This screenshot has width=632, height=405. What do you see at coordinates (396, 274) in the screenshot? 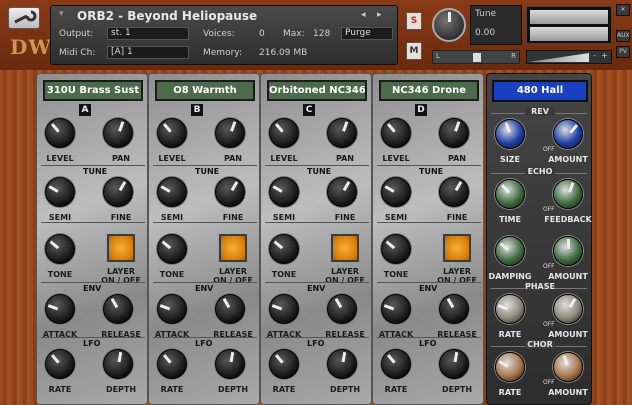
I see `tone-label: TONE` at bounding box center [396, 274].